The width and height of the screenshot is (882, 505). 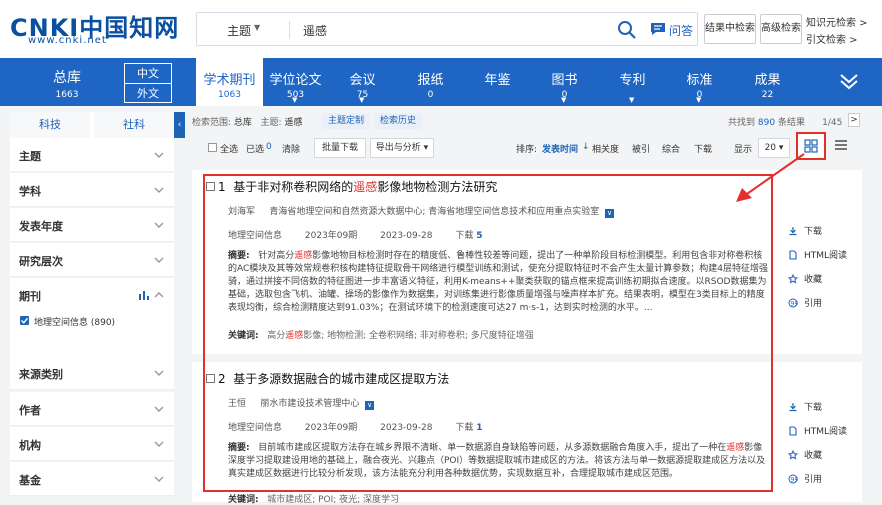 I want to click on author-link: 王恒, so click(x=237, y=404).